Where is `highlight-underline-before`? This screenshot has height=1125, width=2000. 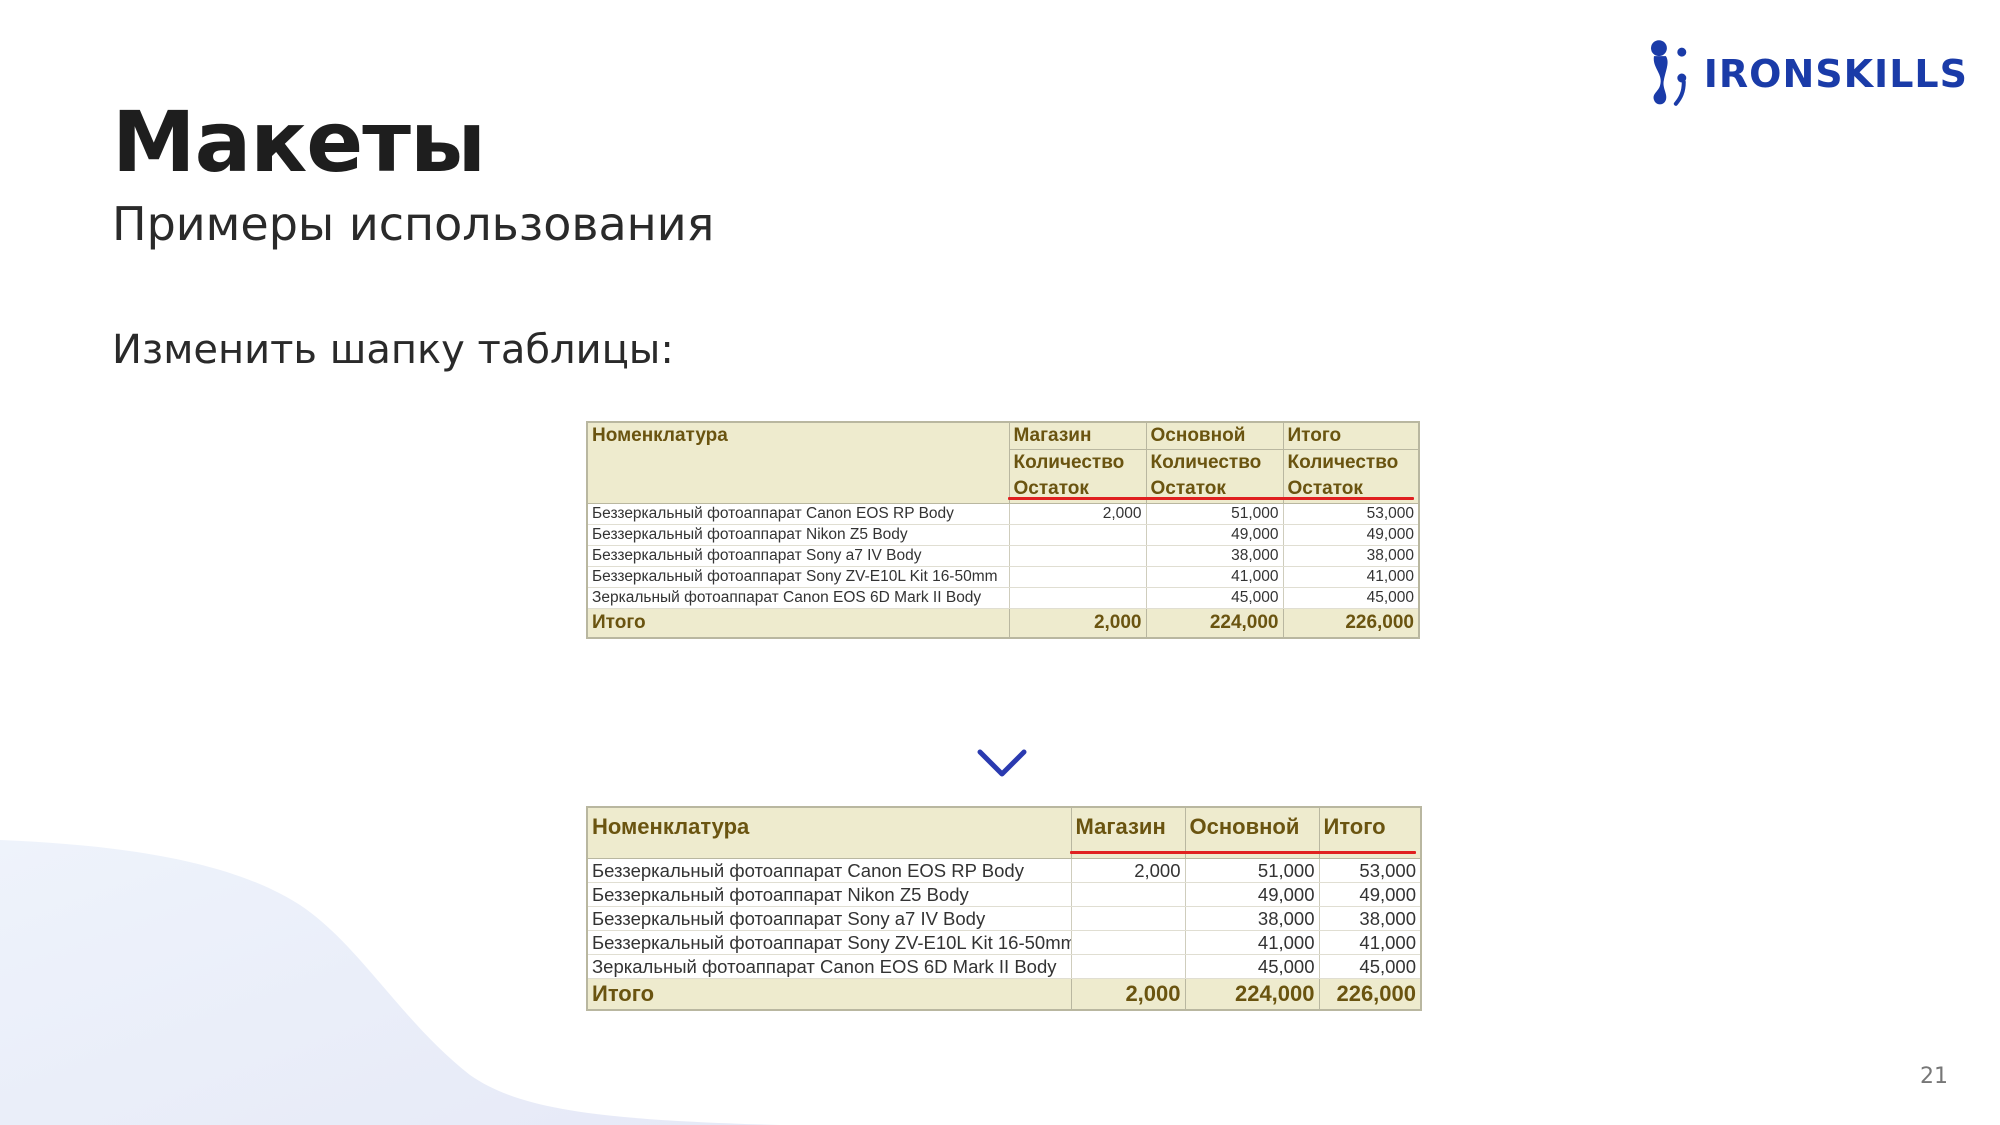 highlight-underline-before is located at coordinates (1211, 498).